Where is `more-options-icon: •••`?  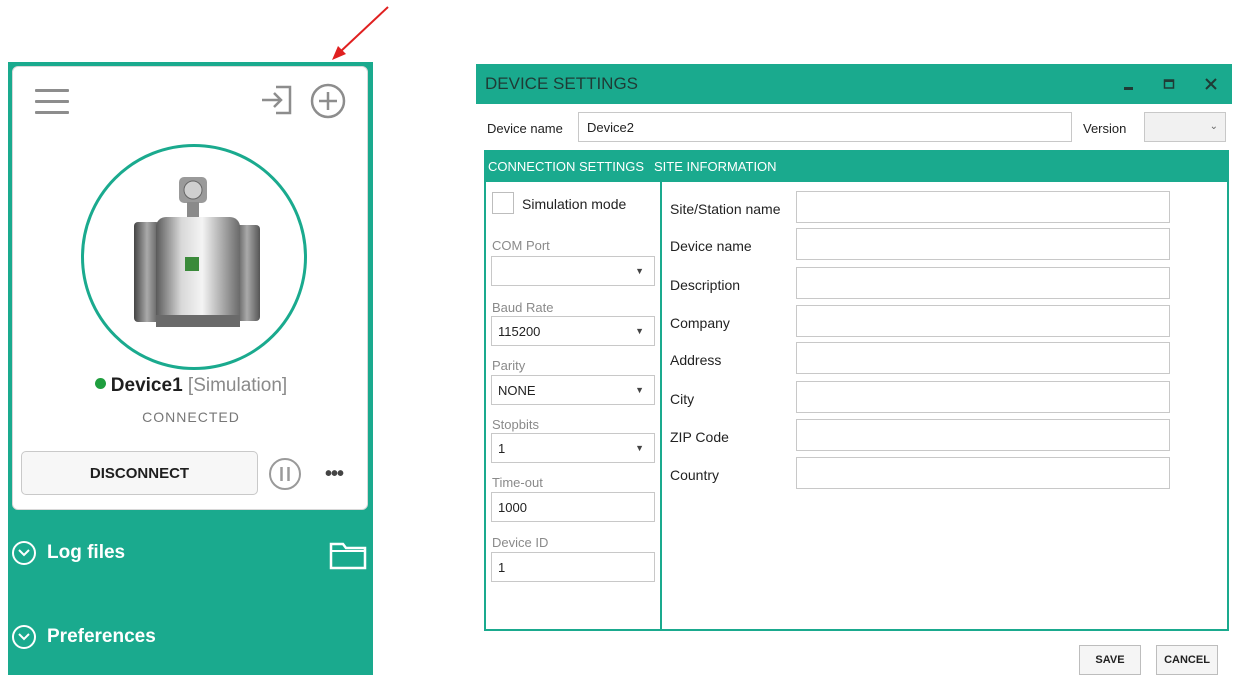 more-options-icon: ••• is located at coordinates (334, 474).